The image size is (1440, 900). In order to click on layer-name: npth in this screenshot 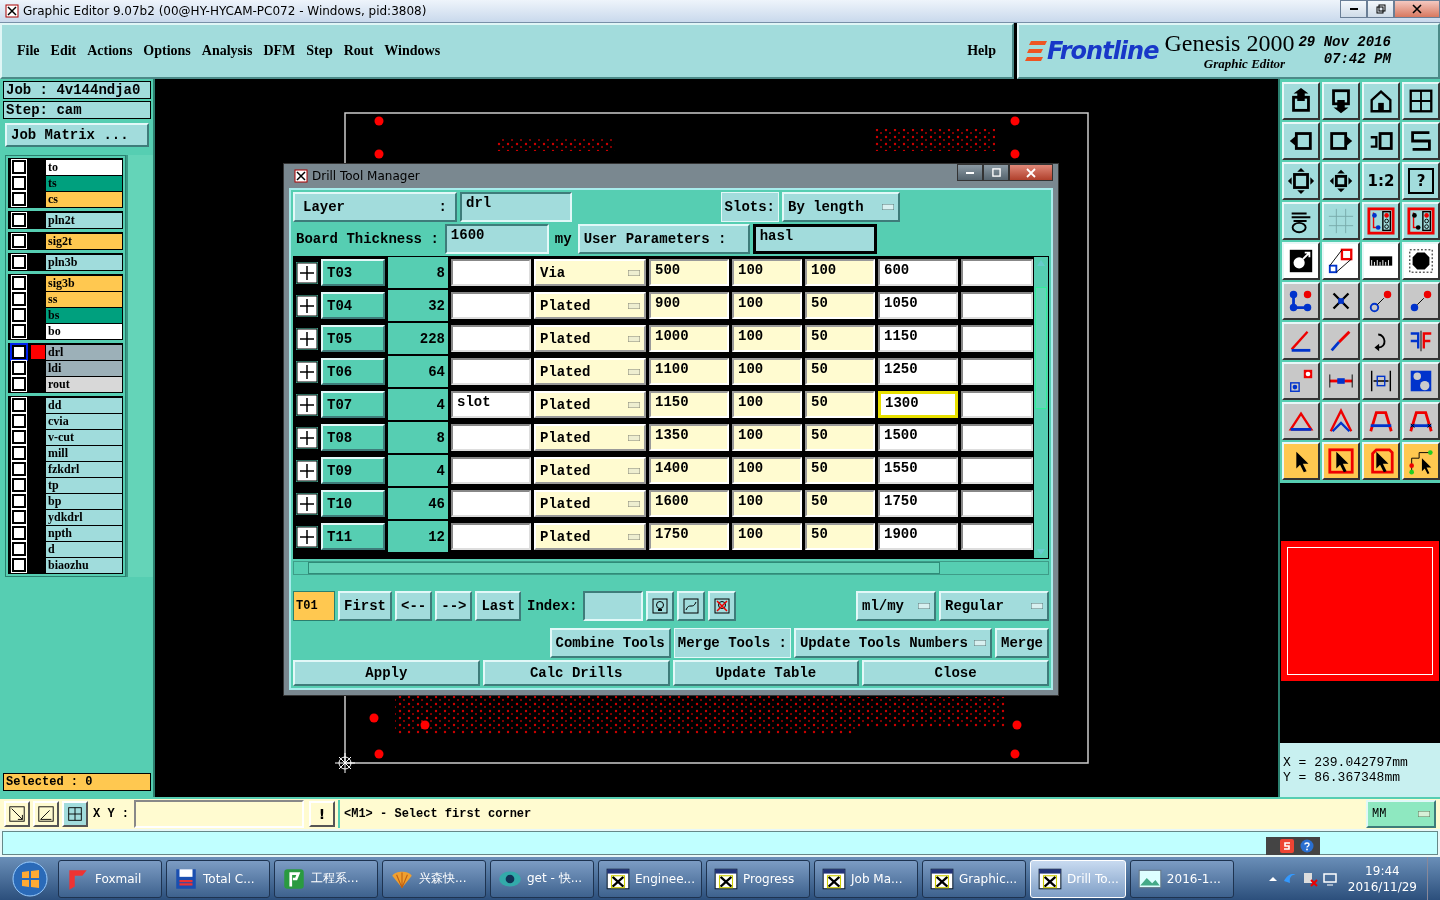, I will do `click(84, 533)`.